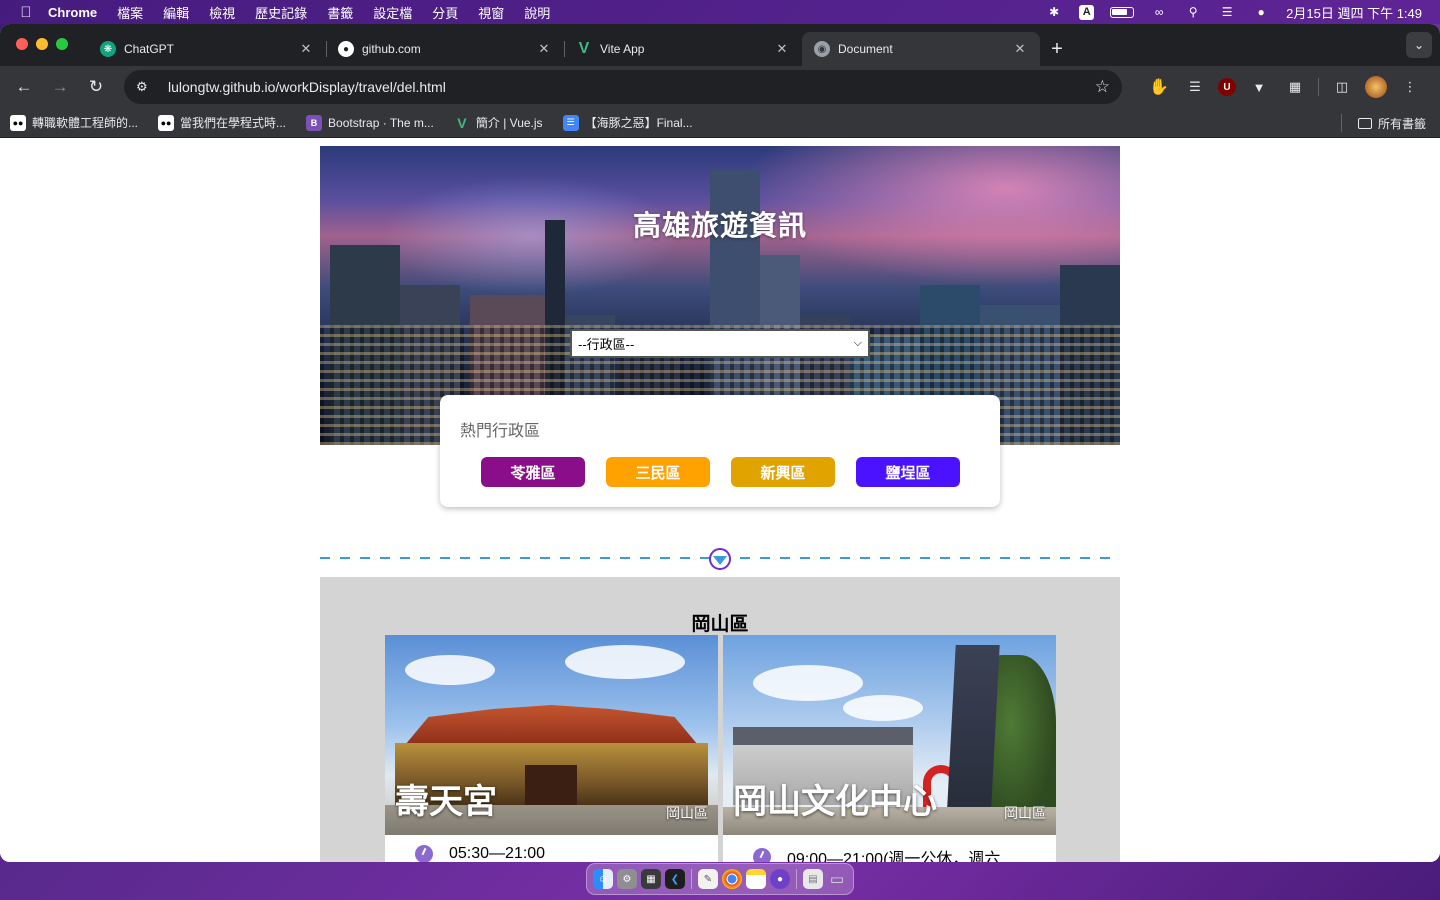 The width and height of the screenshot is (1440, 900). Describe the element at coordinates (570, 122) in the screenshot. I see `docs-icon: ☰` at that location.